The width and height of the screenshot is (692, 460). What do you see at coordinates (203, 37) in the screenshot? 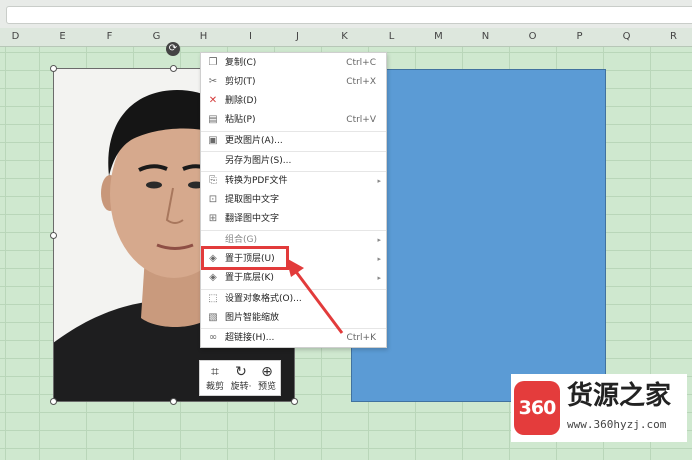
I see `column-letter: H` at bounding box center [203, 37].